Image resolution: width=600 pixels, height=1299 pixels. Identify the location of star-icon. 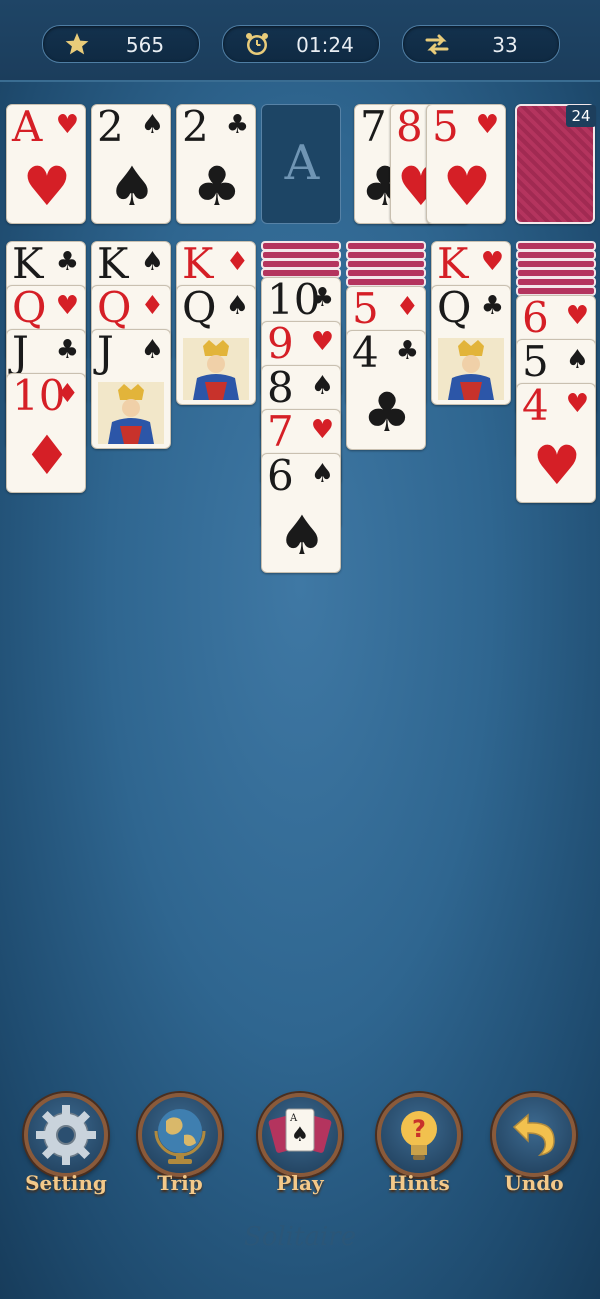
(77, 44).